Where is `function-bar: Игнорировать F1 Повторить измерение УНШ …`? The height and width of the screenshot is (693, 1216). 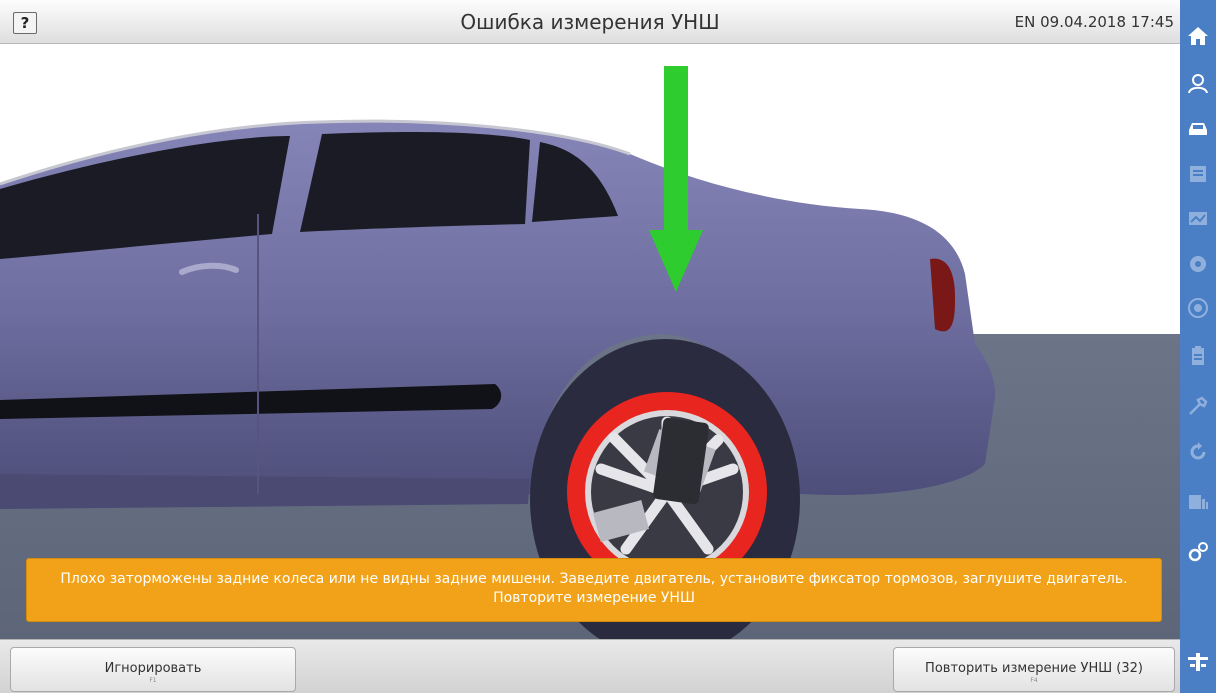
function-bar: Игнорировать F1 Повторить измерение УНШ … is located at coordinates (590, 666).